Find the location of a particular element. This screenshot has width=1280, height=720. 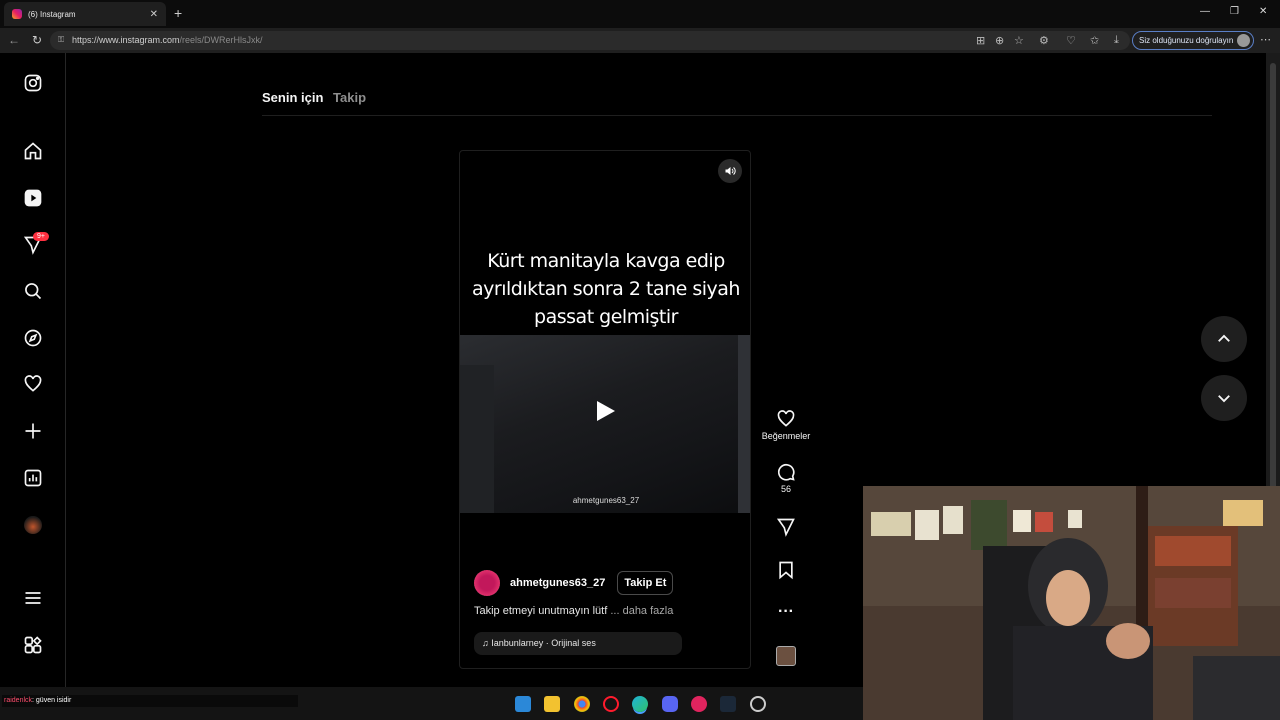

chat-username: raidenlck is located at coordinates (18, 700).